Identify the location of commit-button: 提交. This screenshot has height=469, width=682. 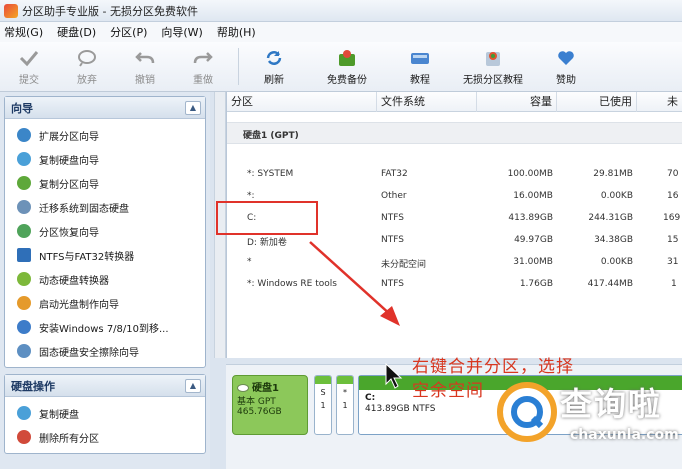
(29, 66).